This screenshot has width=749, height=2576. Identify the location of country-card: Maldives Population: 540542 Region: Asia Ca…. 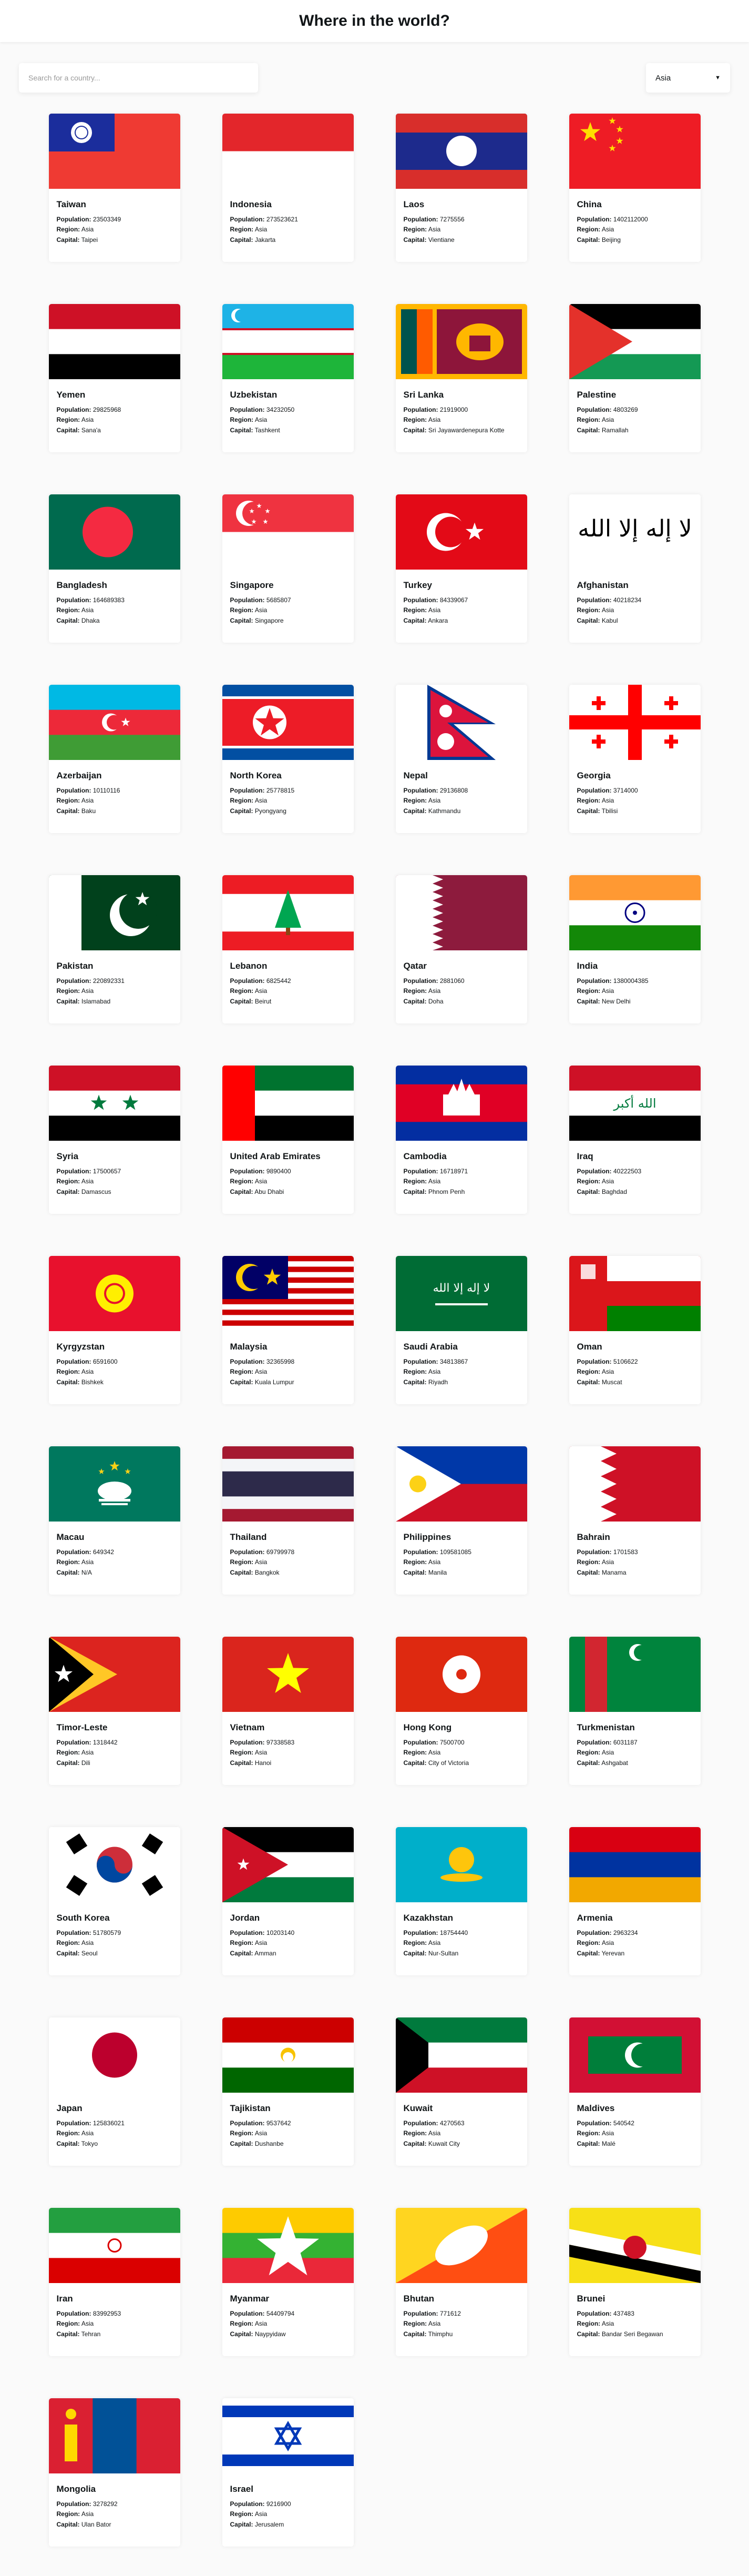
(635, 2091).